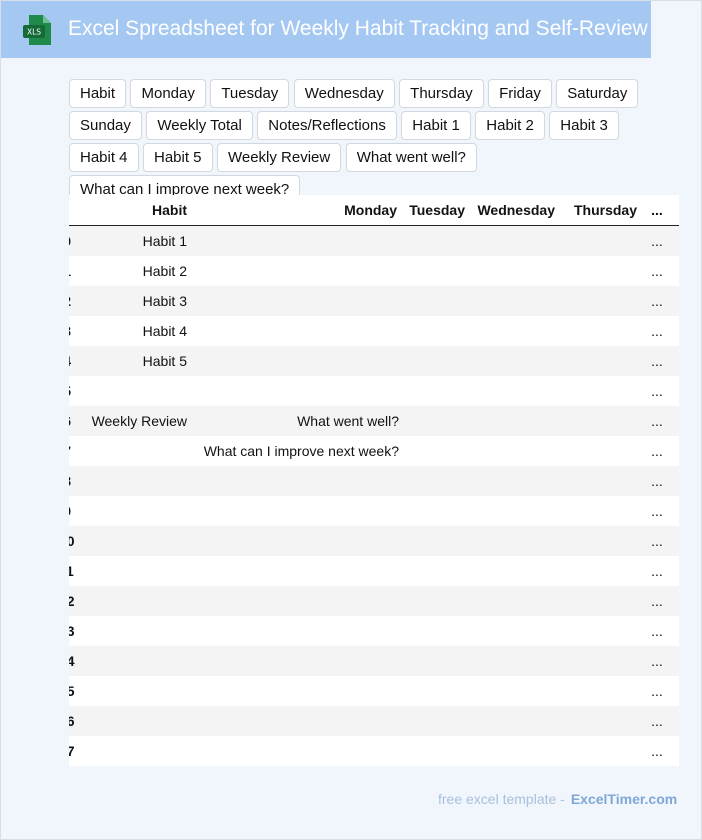 This screenshot has height=840, width=702. Describe the element at coordinates (411, 157) in the screenshot. I see `column-chip: What went well?` at that location.